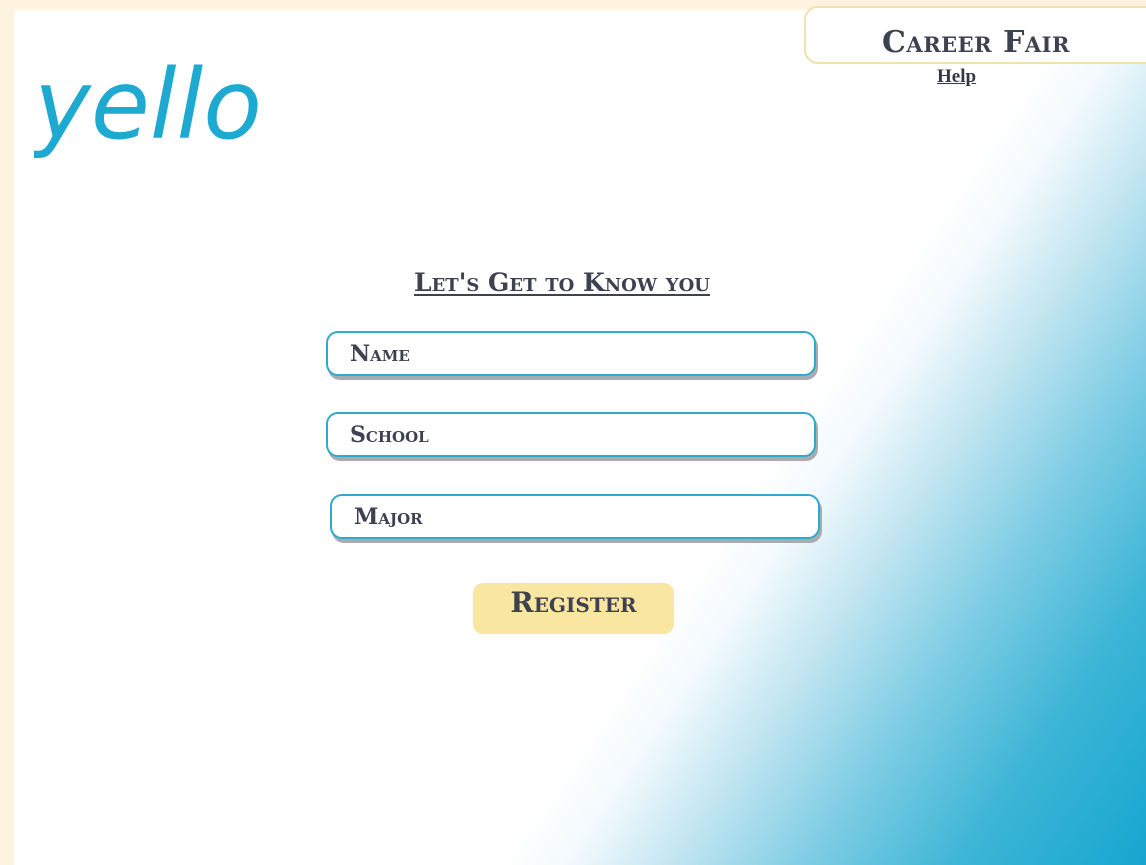  Describe the element at coordinates (976, 42) in the screenshot. I see `event-title: Career Fair` at that location.